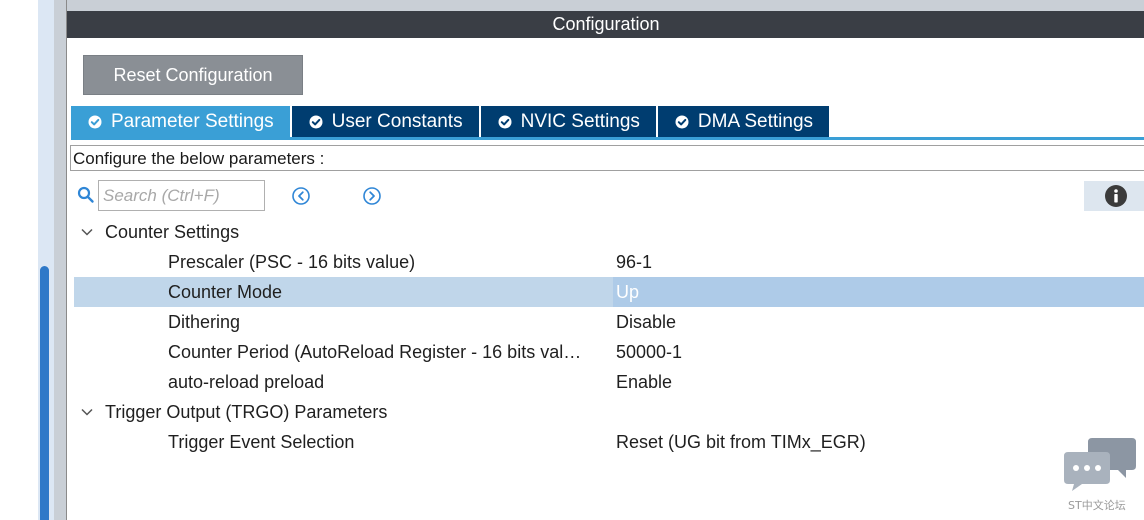 The image size is (1144, 520). Describe the element at coordinates (172, 232) in the screenshot. I see `group-label: Counter Settings` at that location.